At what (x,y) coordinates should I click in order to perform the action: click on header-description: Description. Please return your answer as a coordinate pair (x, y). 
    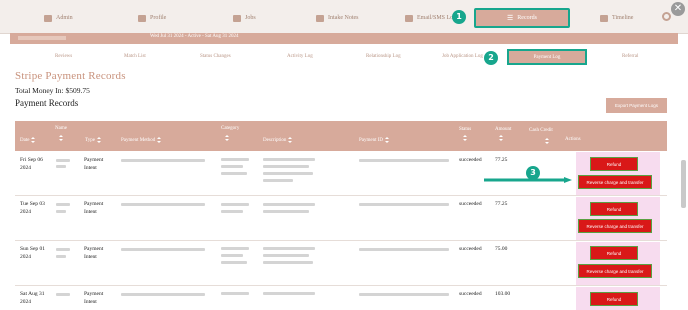
    Looking at the image, I should click on (278, 140).